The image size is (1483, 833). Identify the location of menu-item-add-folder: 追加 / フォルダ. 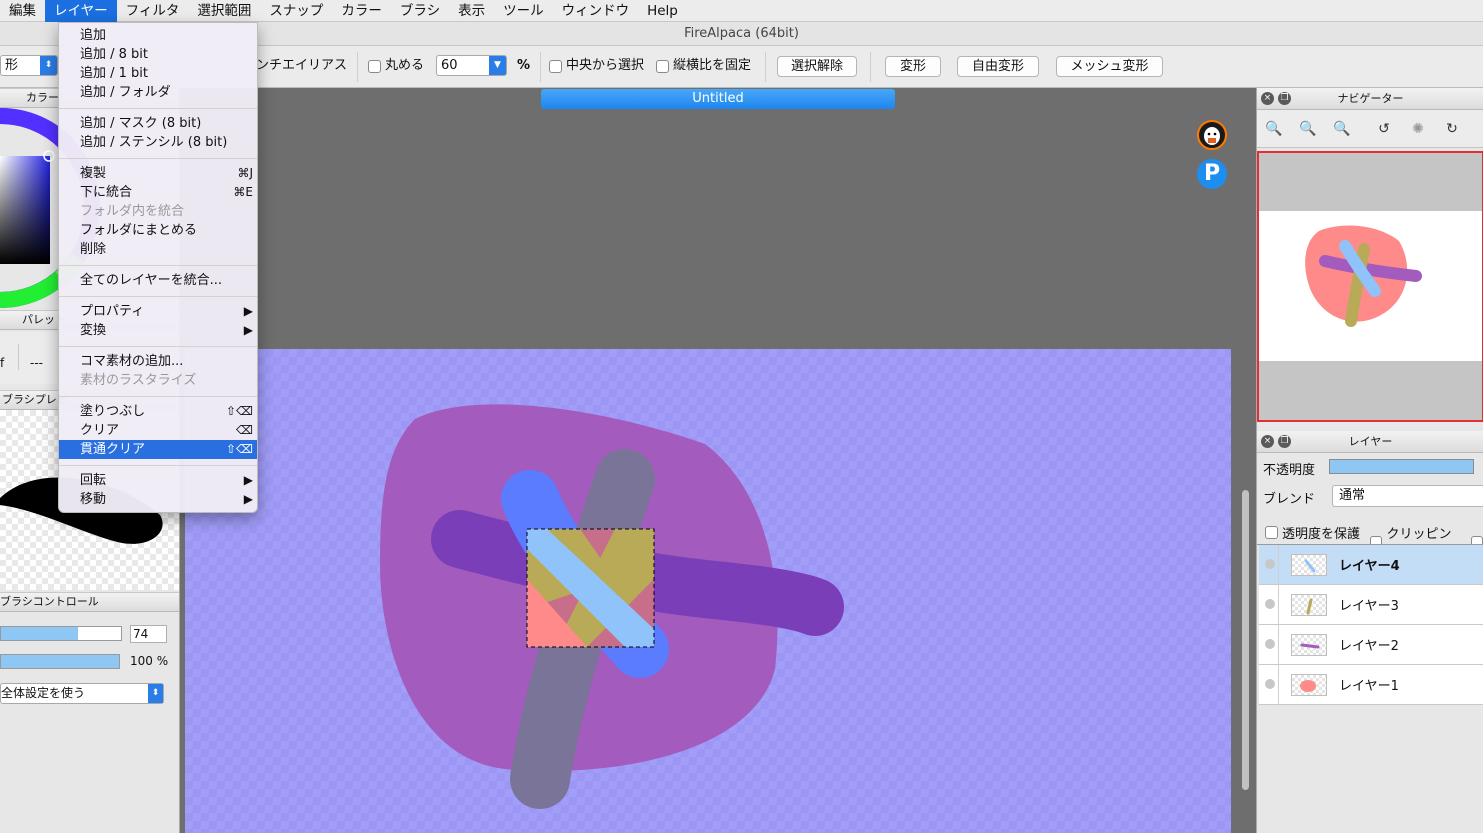
(158, 92).